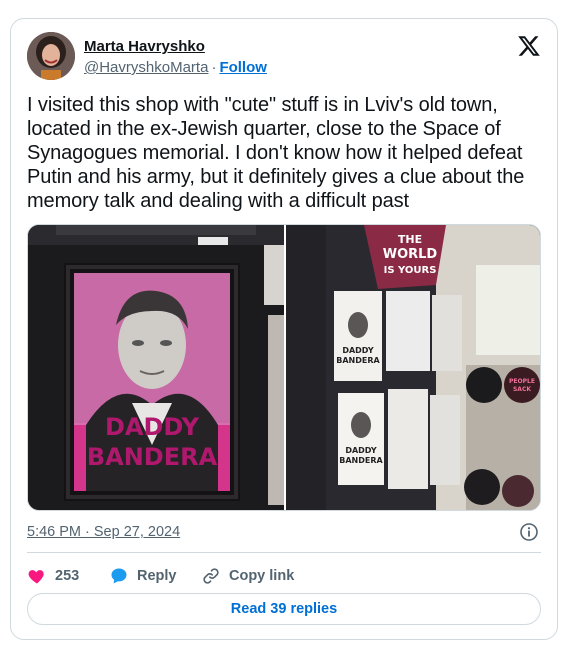  Describe the element at coordinates (361, 450) in the screenshot. I see `sock-label-daddy-bottom: DADDY` at that location.